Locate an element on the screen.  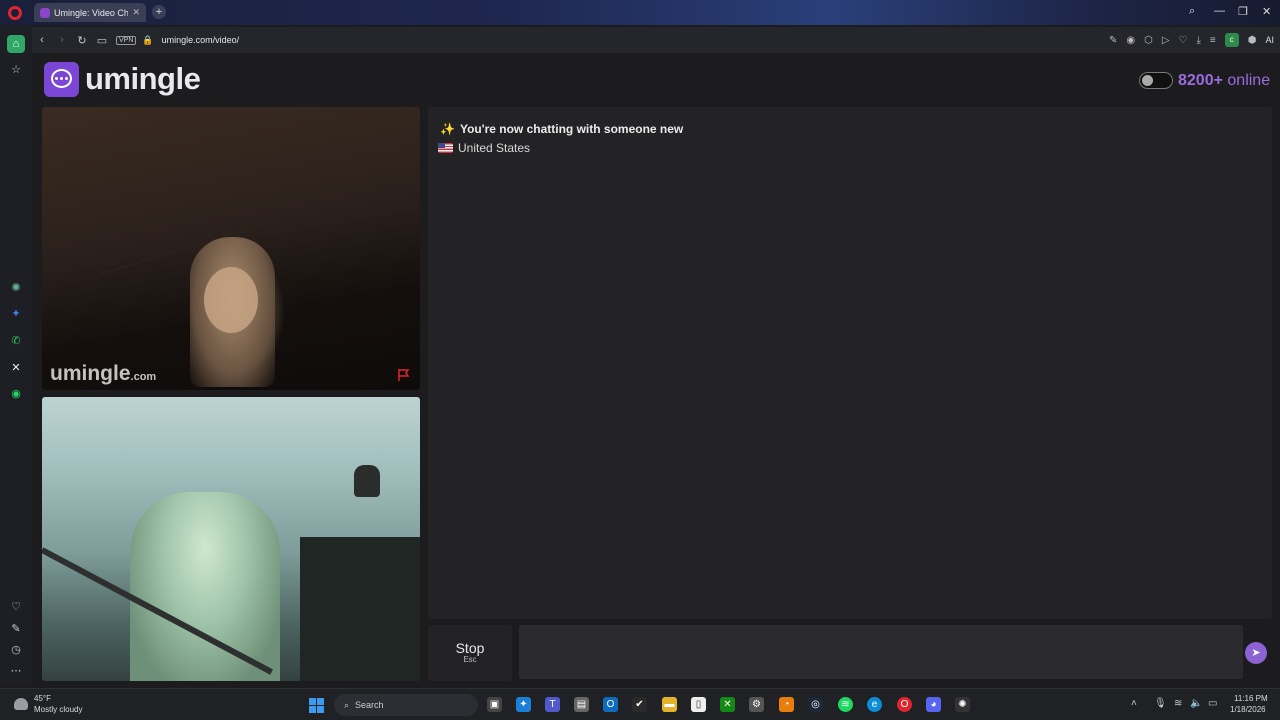
us-flag-icon is located at coordinates (445, 148).